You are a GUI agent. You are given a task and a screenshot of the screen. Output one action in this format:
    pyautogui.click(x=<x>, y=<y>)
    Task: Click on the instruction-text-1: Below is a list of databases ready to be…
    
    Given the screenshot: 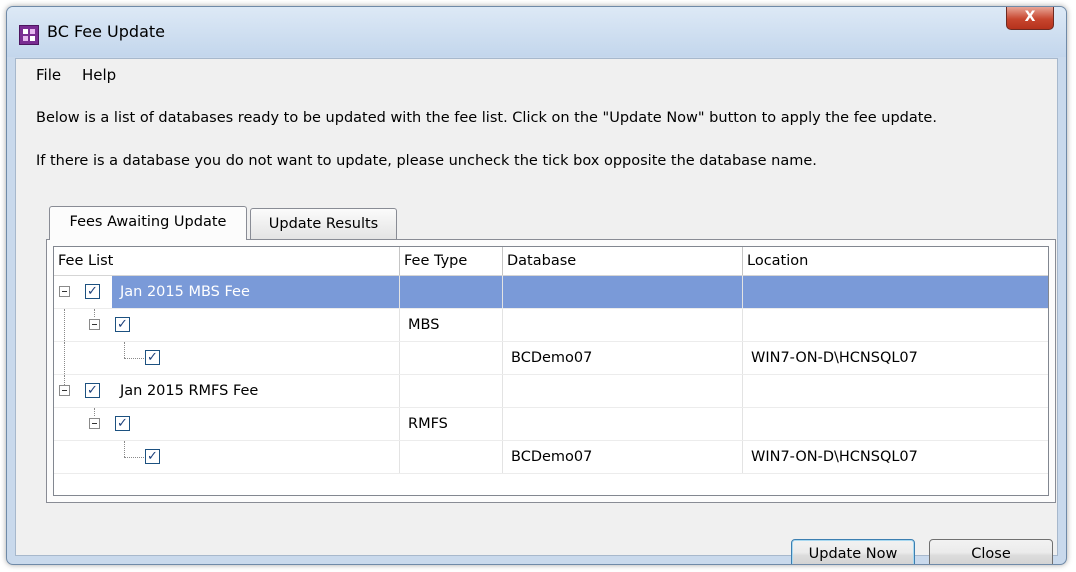 What is the action you would take?
    pyautogui.click(x=486, y=118)
    